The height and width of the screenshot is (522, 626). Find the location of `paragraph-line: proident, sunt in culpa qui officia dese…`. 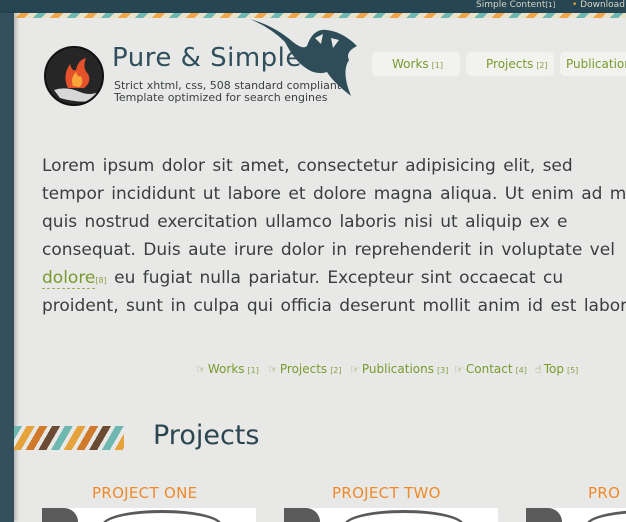

paragraph-line: proident, sunt in culpa qui officia dese… is located at coordinates (334, 306).